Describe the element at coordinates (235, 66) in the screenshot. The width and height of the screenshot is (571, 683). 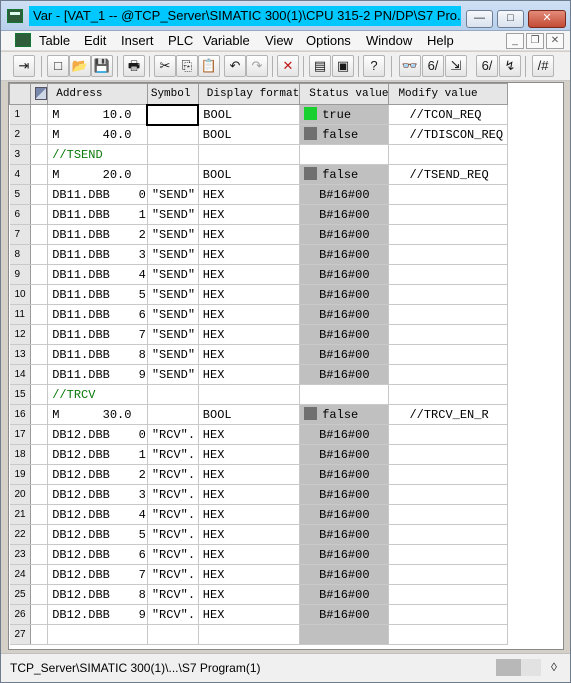
I see `undo-icon: ↶` at that location.